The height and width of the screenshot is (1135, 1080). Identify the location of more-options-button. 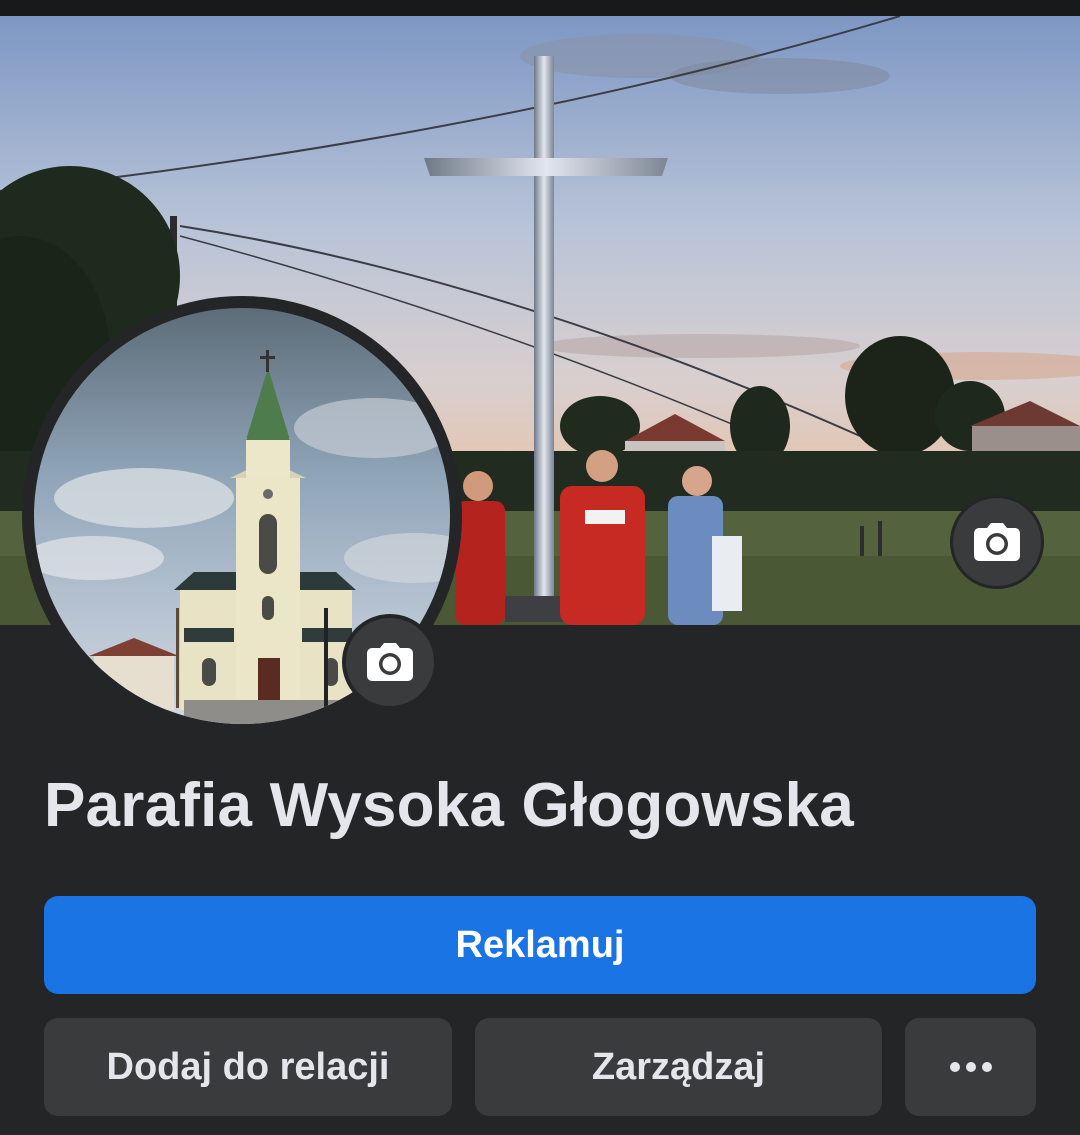
(970, 1067).